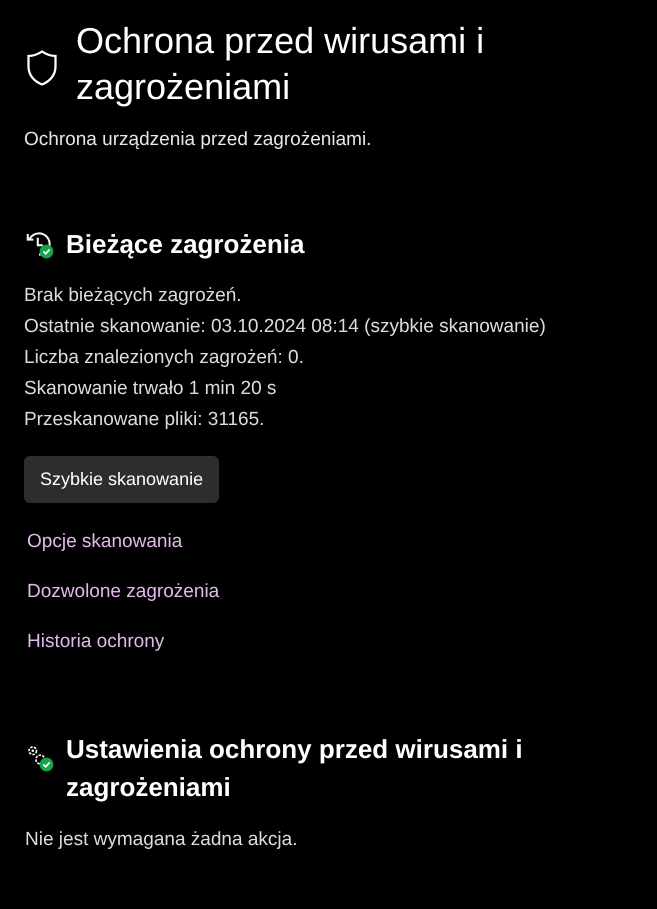 The image size is (657, 909). What do you see at coordinates (133, 296) in the screenshot?
I see `status-text: Brak bieżących zagrożeń.` at bounding box center [133, 296].